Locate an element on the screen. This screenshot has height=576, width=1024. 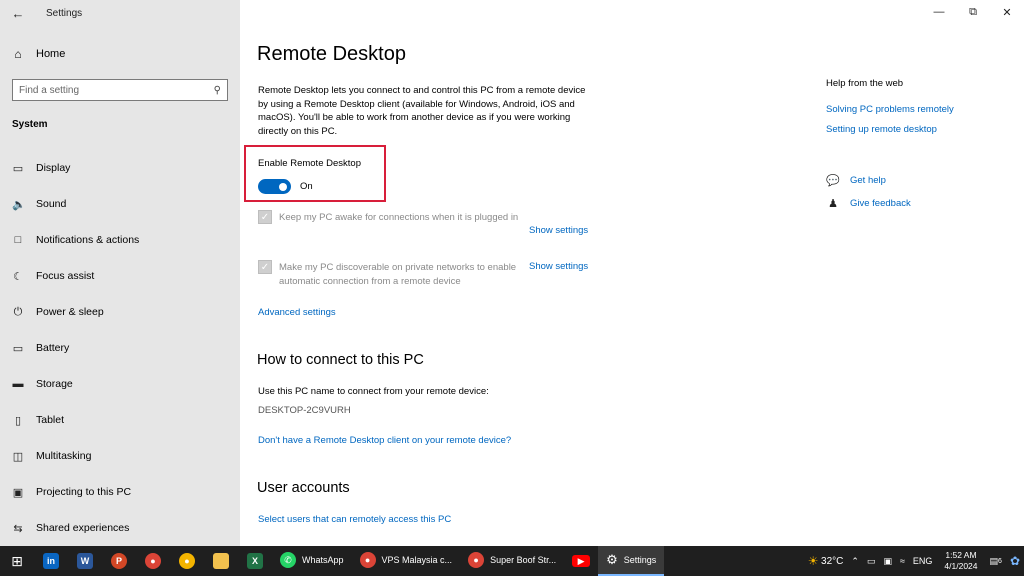
window-controls: — ⧉ ✕ is located at coordinates (973, 12).